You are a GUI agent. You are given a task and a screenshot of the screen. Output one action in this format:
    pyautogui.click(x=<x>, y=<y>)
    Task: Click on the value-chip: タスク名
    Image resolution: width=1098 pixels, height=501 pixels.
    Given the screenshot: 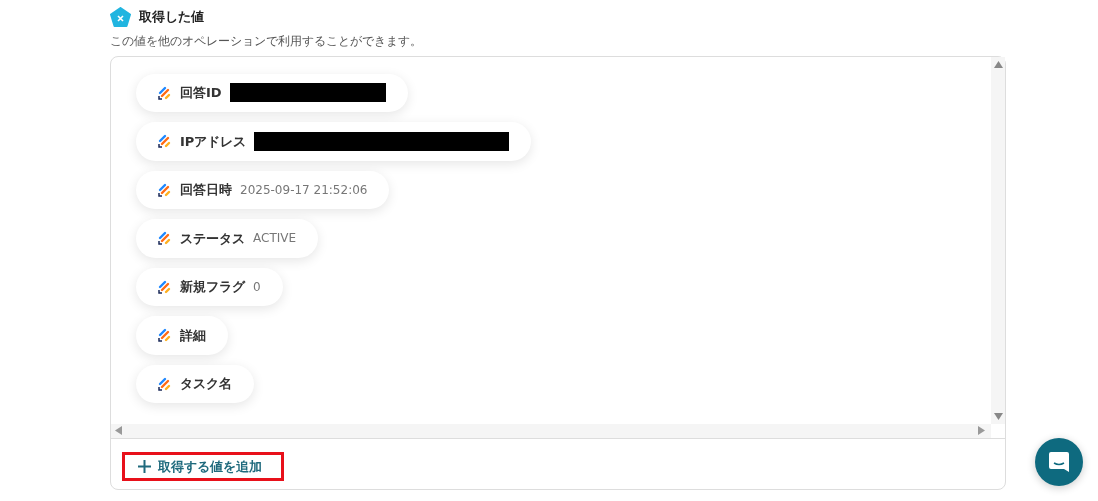 What is the action you would take?
    pyautogui.click(x=195, y=384)
    